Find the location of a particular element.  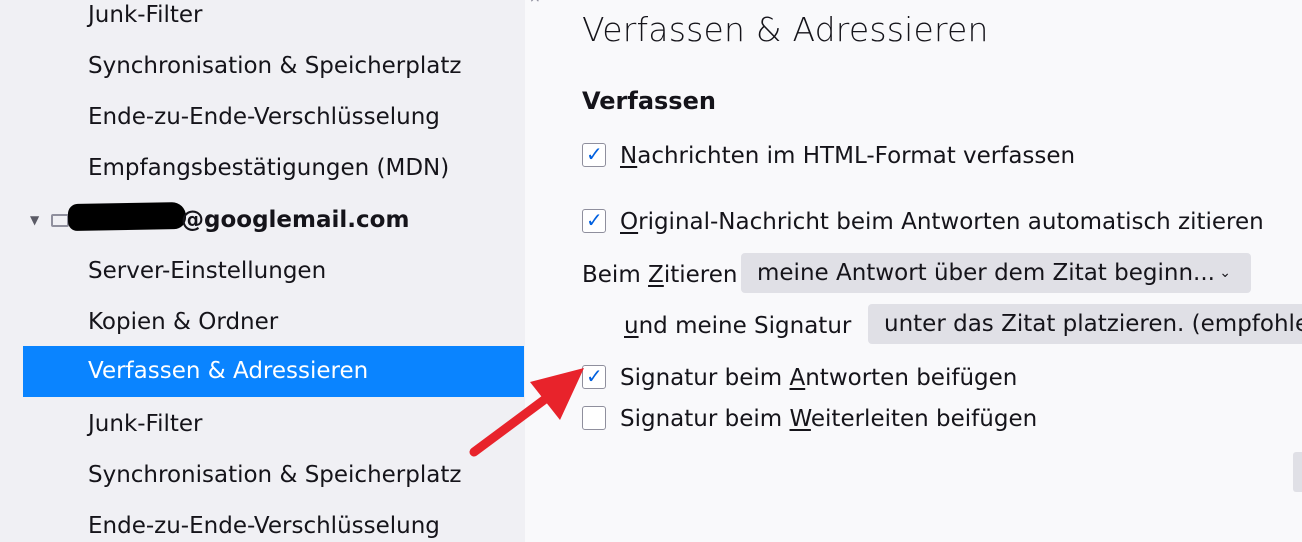

sig-reply-checkbox-row: ✓ Signatur beim Antworten beifügen is located at coordinates (832, 378).